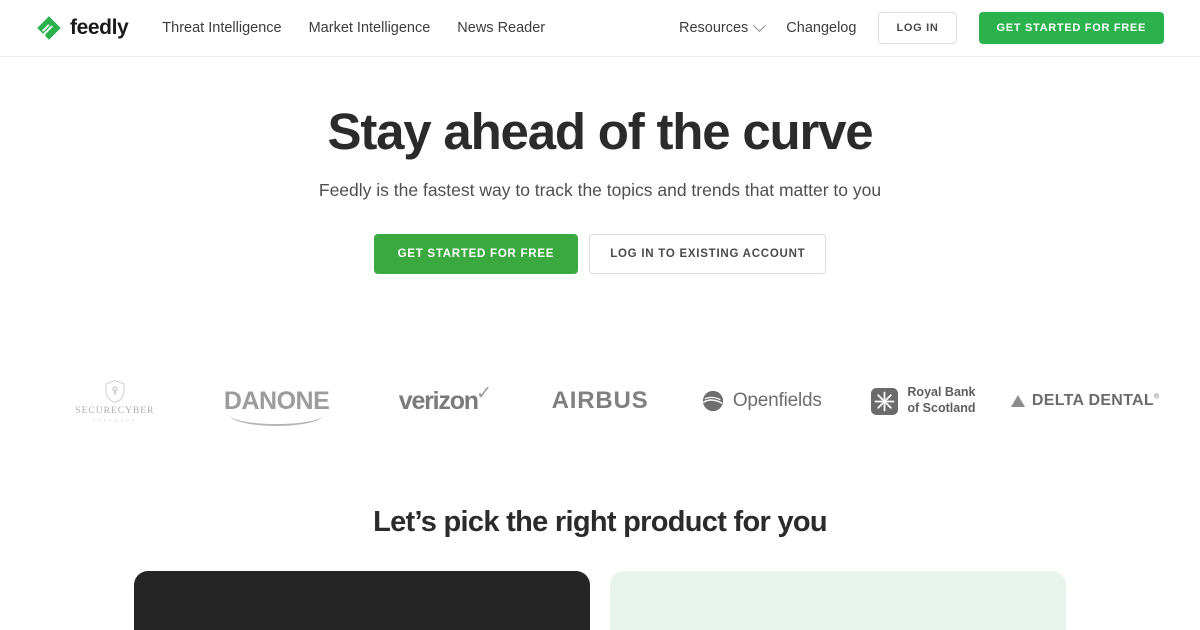 This screenshot has width=1200, height=630. What do you see at coordinates (1071, 28) in the screenshot?
I see `header-get-started-button: GET STARTED FOR FREE` at bounding box center [1071, 28].